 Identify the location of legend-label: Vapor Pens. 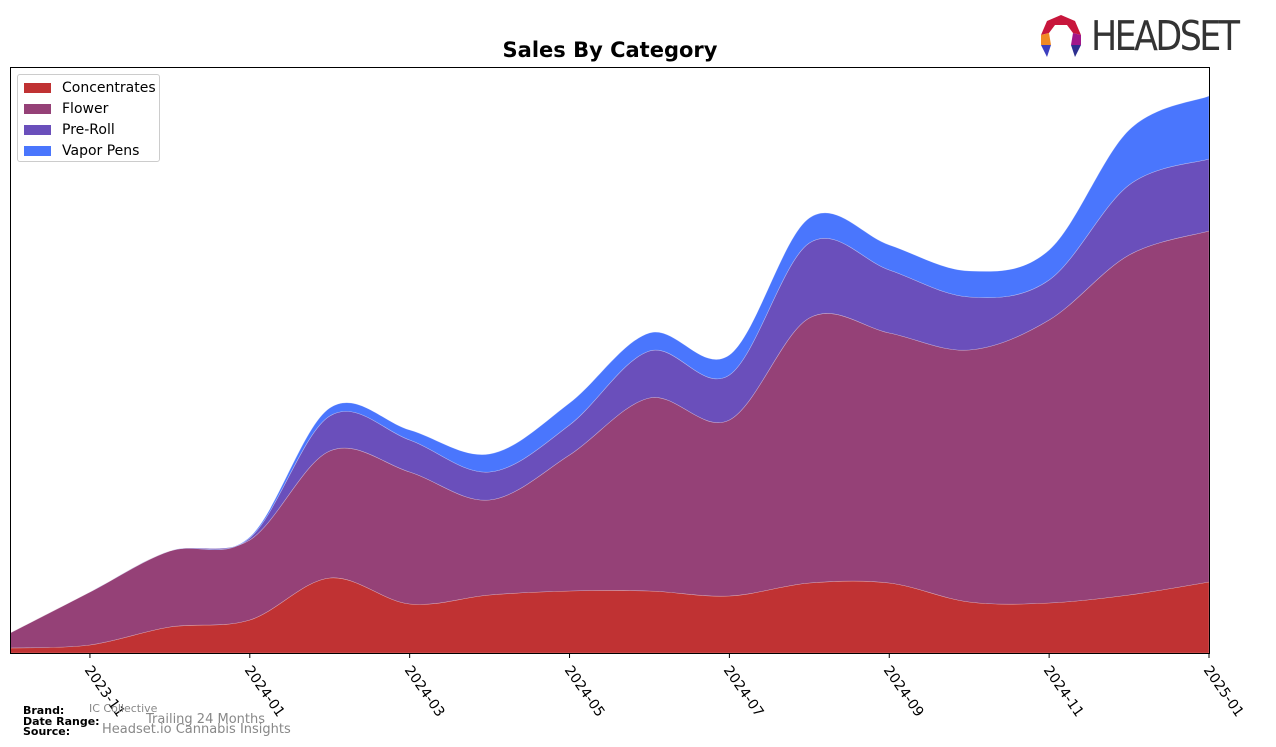
(101, 151).